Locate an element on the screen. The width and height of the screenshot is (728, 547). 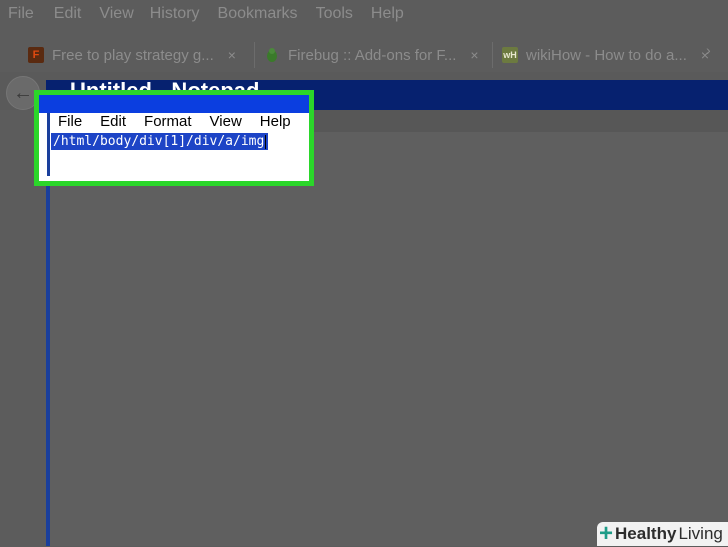
notepad-menubar: File Edit Format View Help is located at coordinates (177, 121).